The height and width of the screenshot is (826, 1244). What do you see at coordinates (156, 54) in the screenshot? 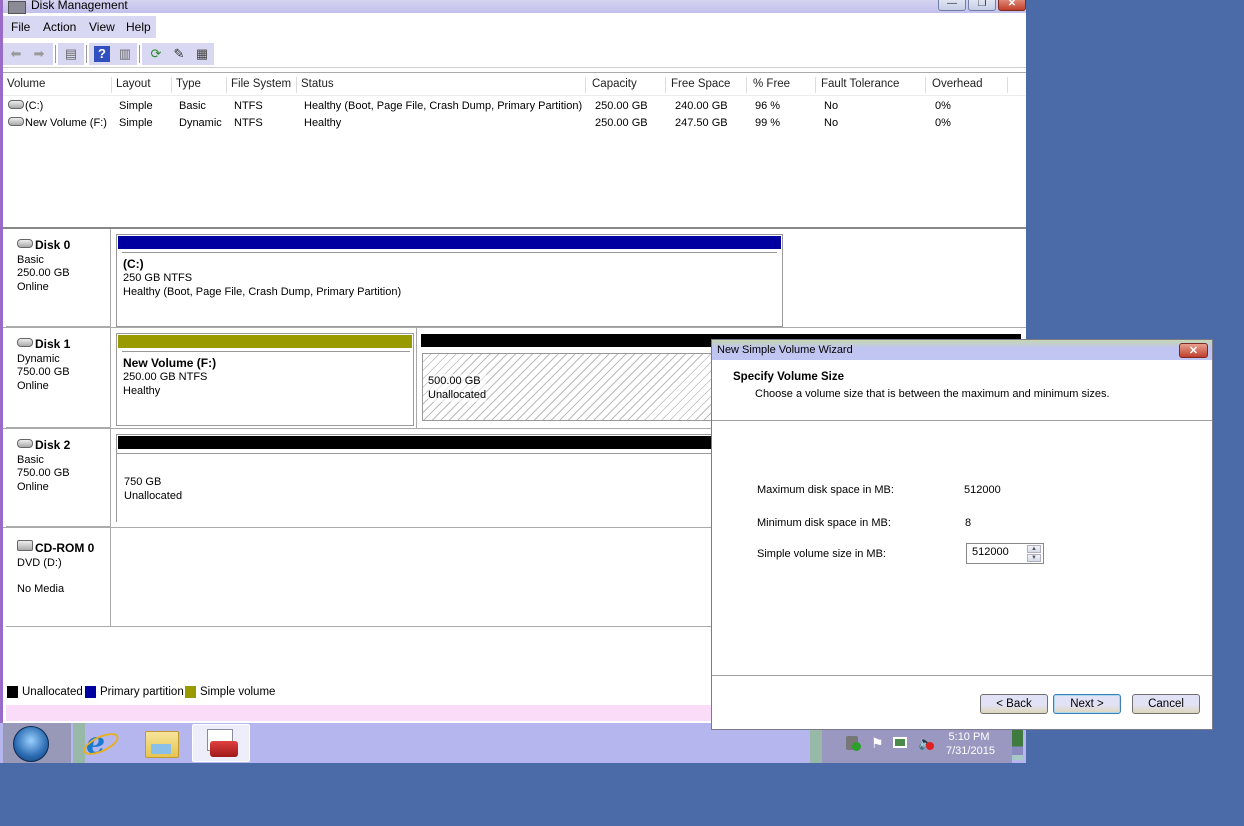
I see `refresh-icon: ⟳` at bounding box center [156, 54].